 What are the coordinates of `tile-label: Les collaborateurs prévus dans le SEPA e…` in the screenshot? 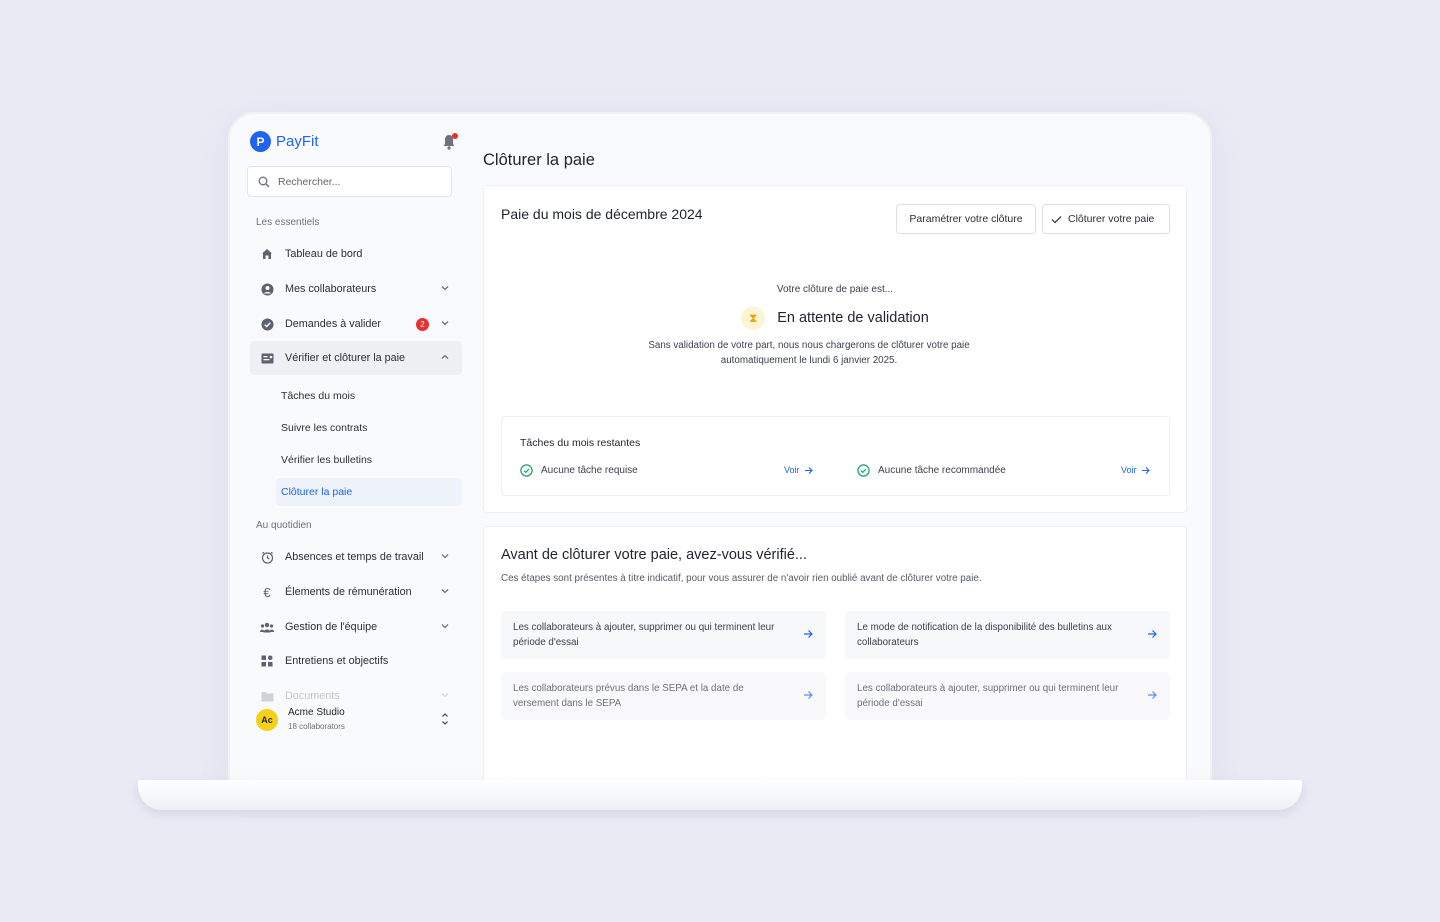 It's located at (628, 696).